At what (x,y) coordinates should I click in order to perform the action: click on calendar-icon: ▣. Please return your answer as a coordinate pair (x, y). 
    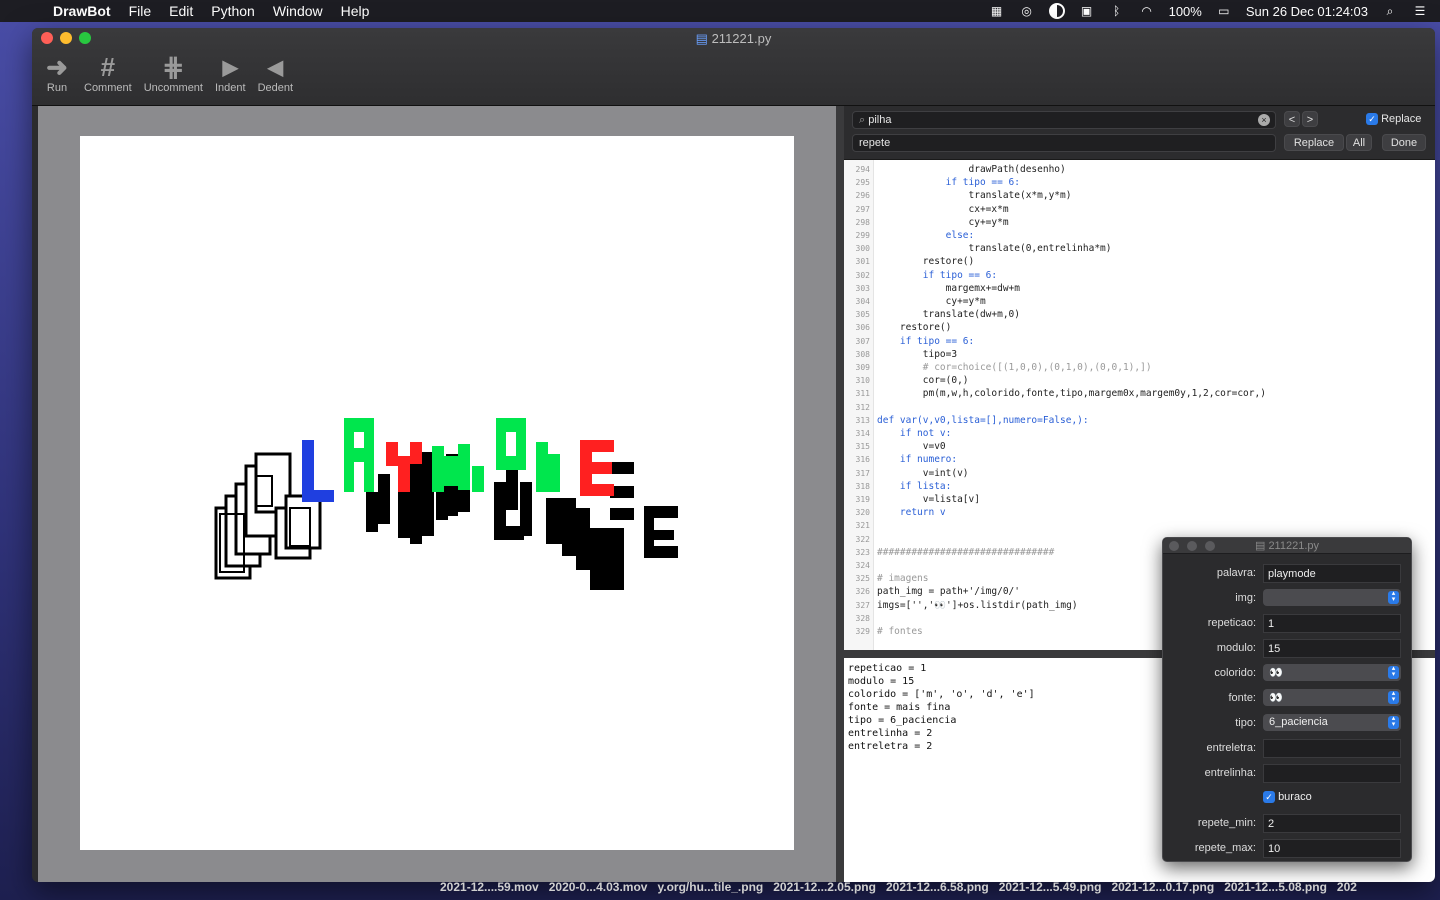
    Looking at the image, I should click on (1087, 11).